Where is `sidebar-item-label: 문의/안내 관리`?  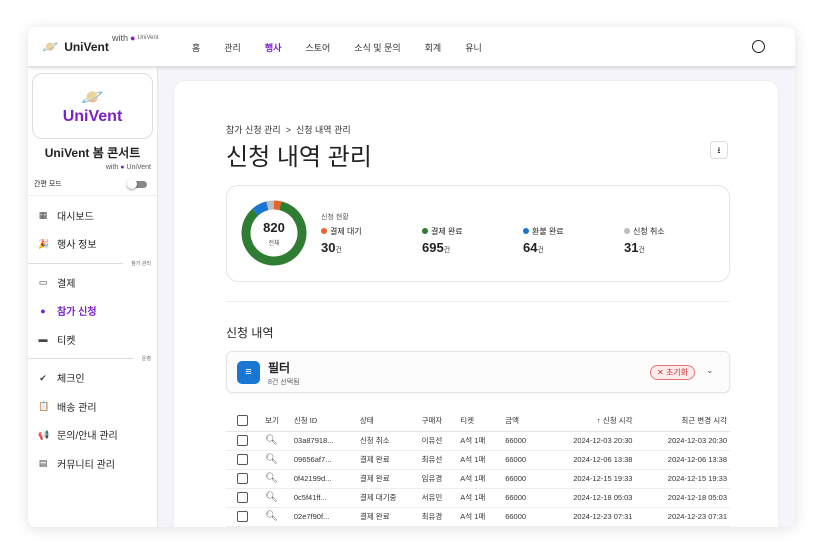 sidebar-item-label: 문의/안내 관리 is located at coordinates (87, 437).